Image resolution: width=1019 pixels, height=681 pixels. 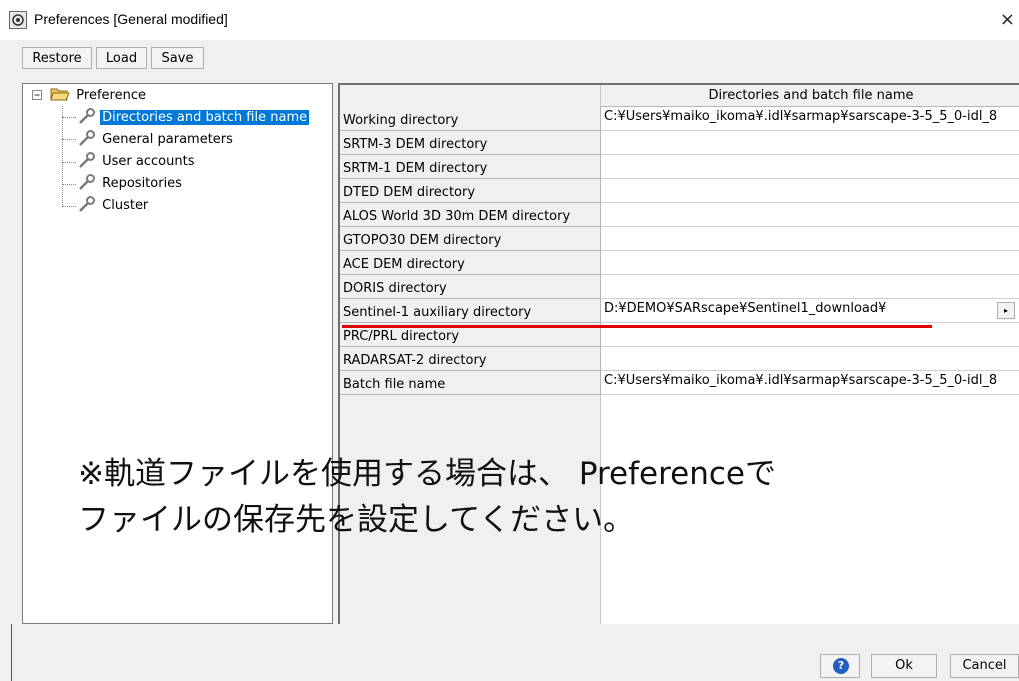 I want to click on value-dted, so click(x=810, y=191).